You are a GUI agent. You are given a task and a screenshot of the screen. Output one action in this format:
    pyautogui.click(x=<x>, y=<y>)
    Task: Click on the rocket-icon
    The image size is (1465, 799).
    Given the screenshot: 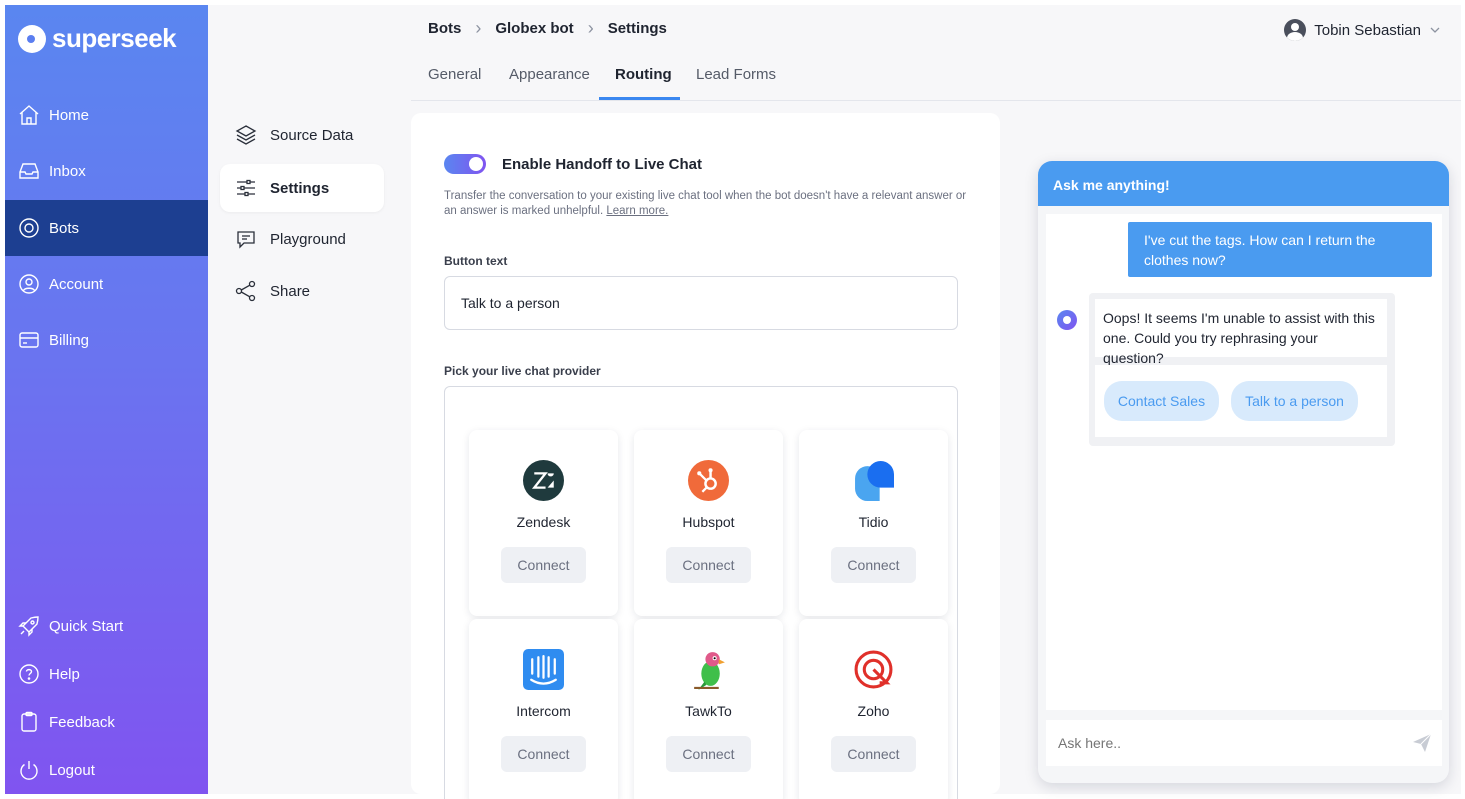 What is the action you would take?
    pyautogui.click(x=28, y=626)
    